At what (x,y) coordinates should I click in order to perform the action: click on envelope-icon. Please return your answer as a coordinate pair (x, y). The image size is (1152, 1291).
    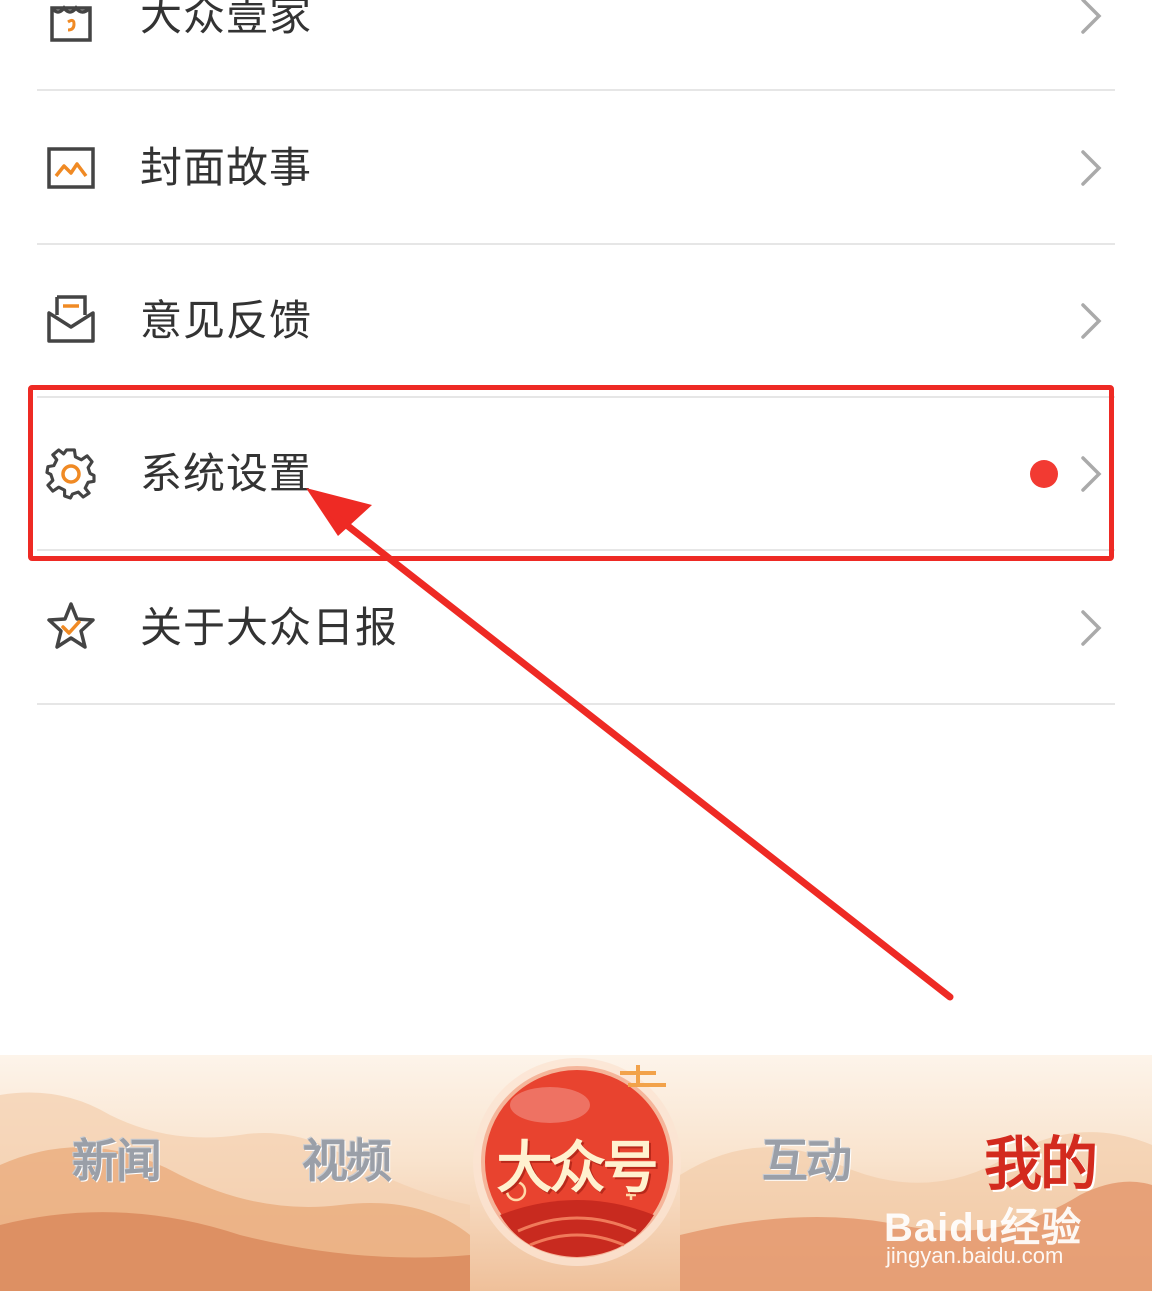
    Looking at the image, I should click on (71, 319).